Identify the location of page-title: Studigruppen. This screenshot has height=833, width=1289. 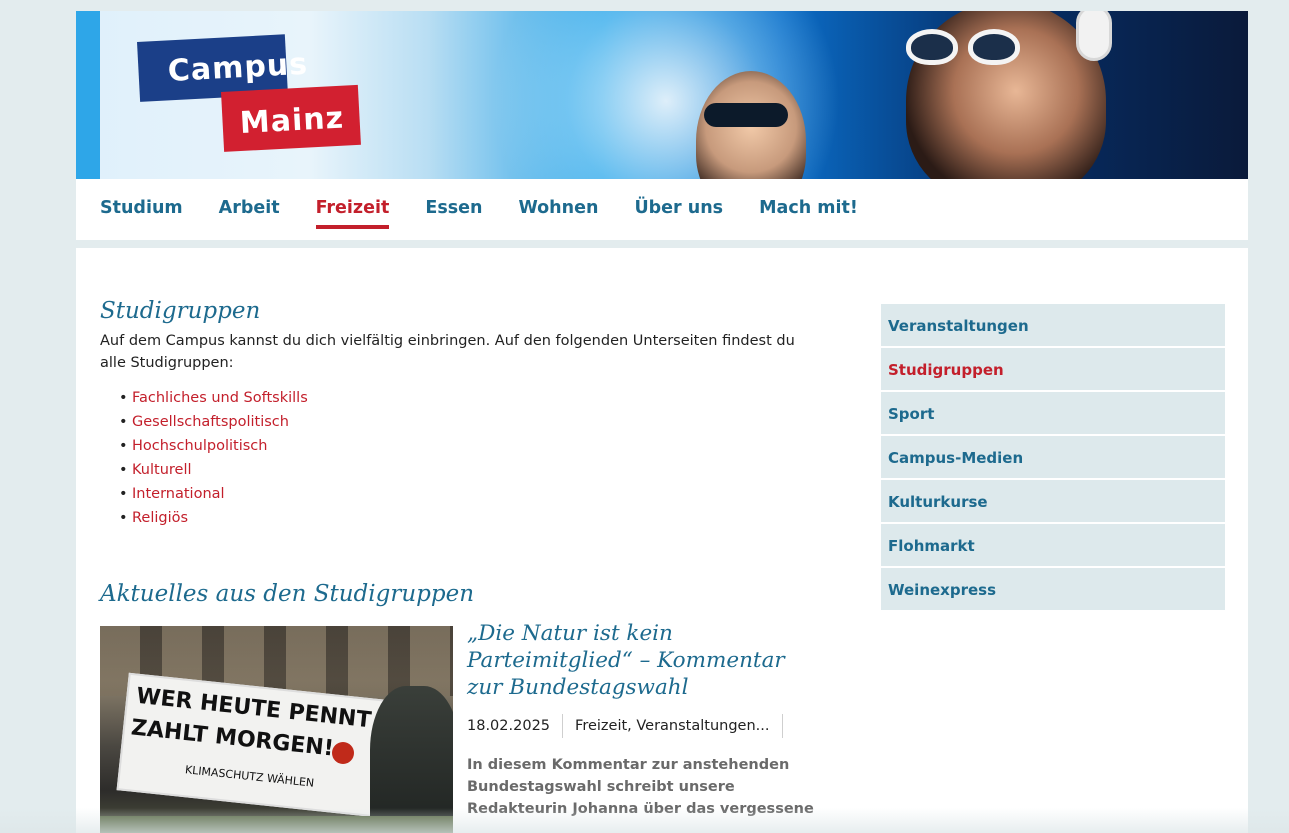
(180, 311).